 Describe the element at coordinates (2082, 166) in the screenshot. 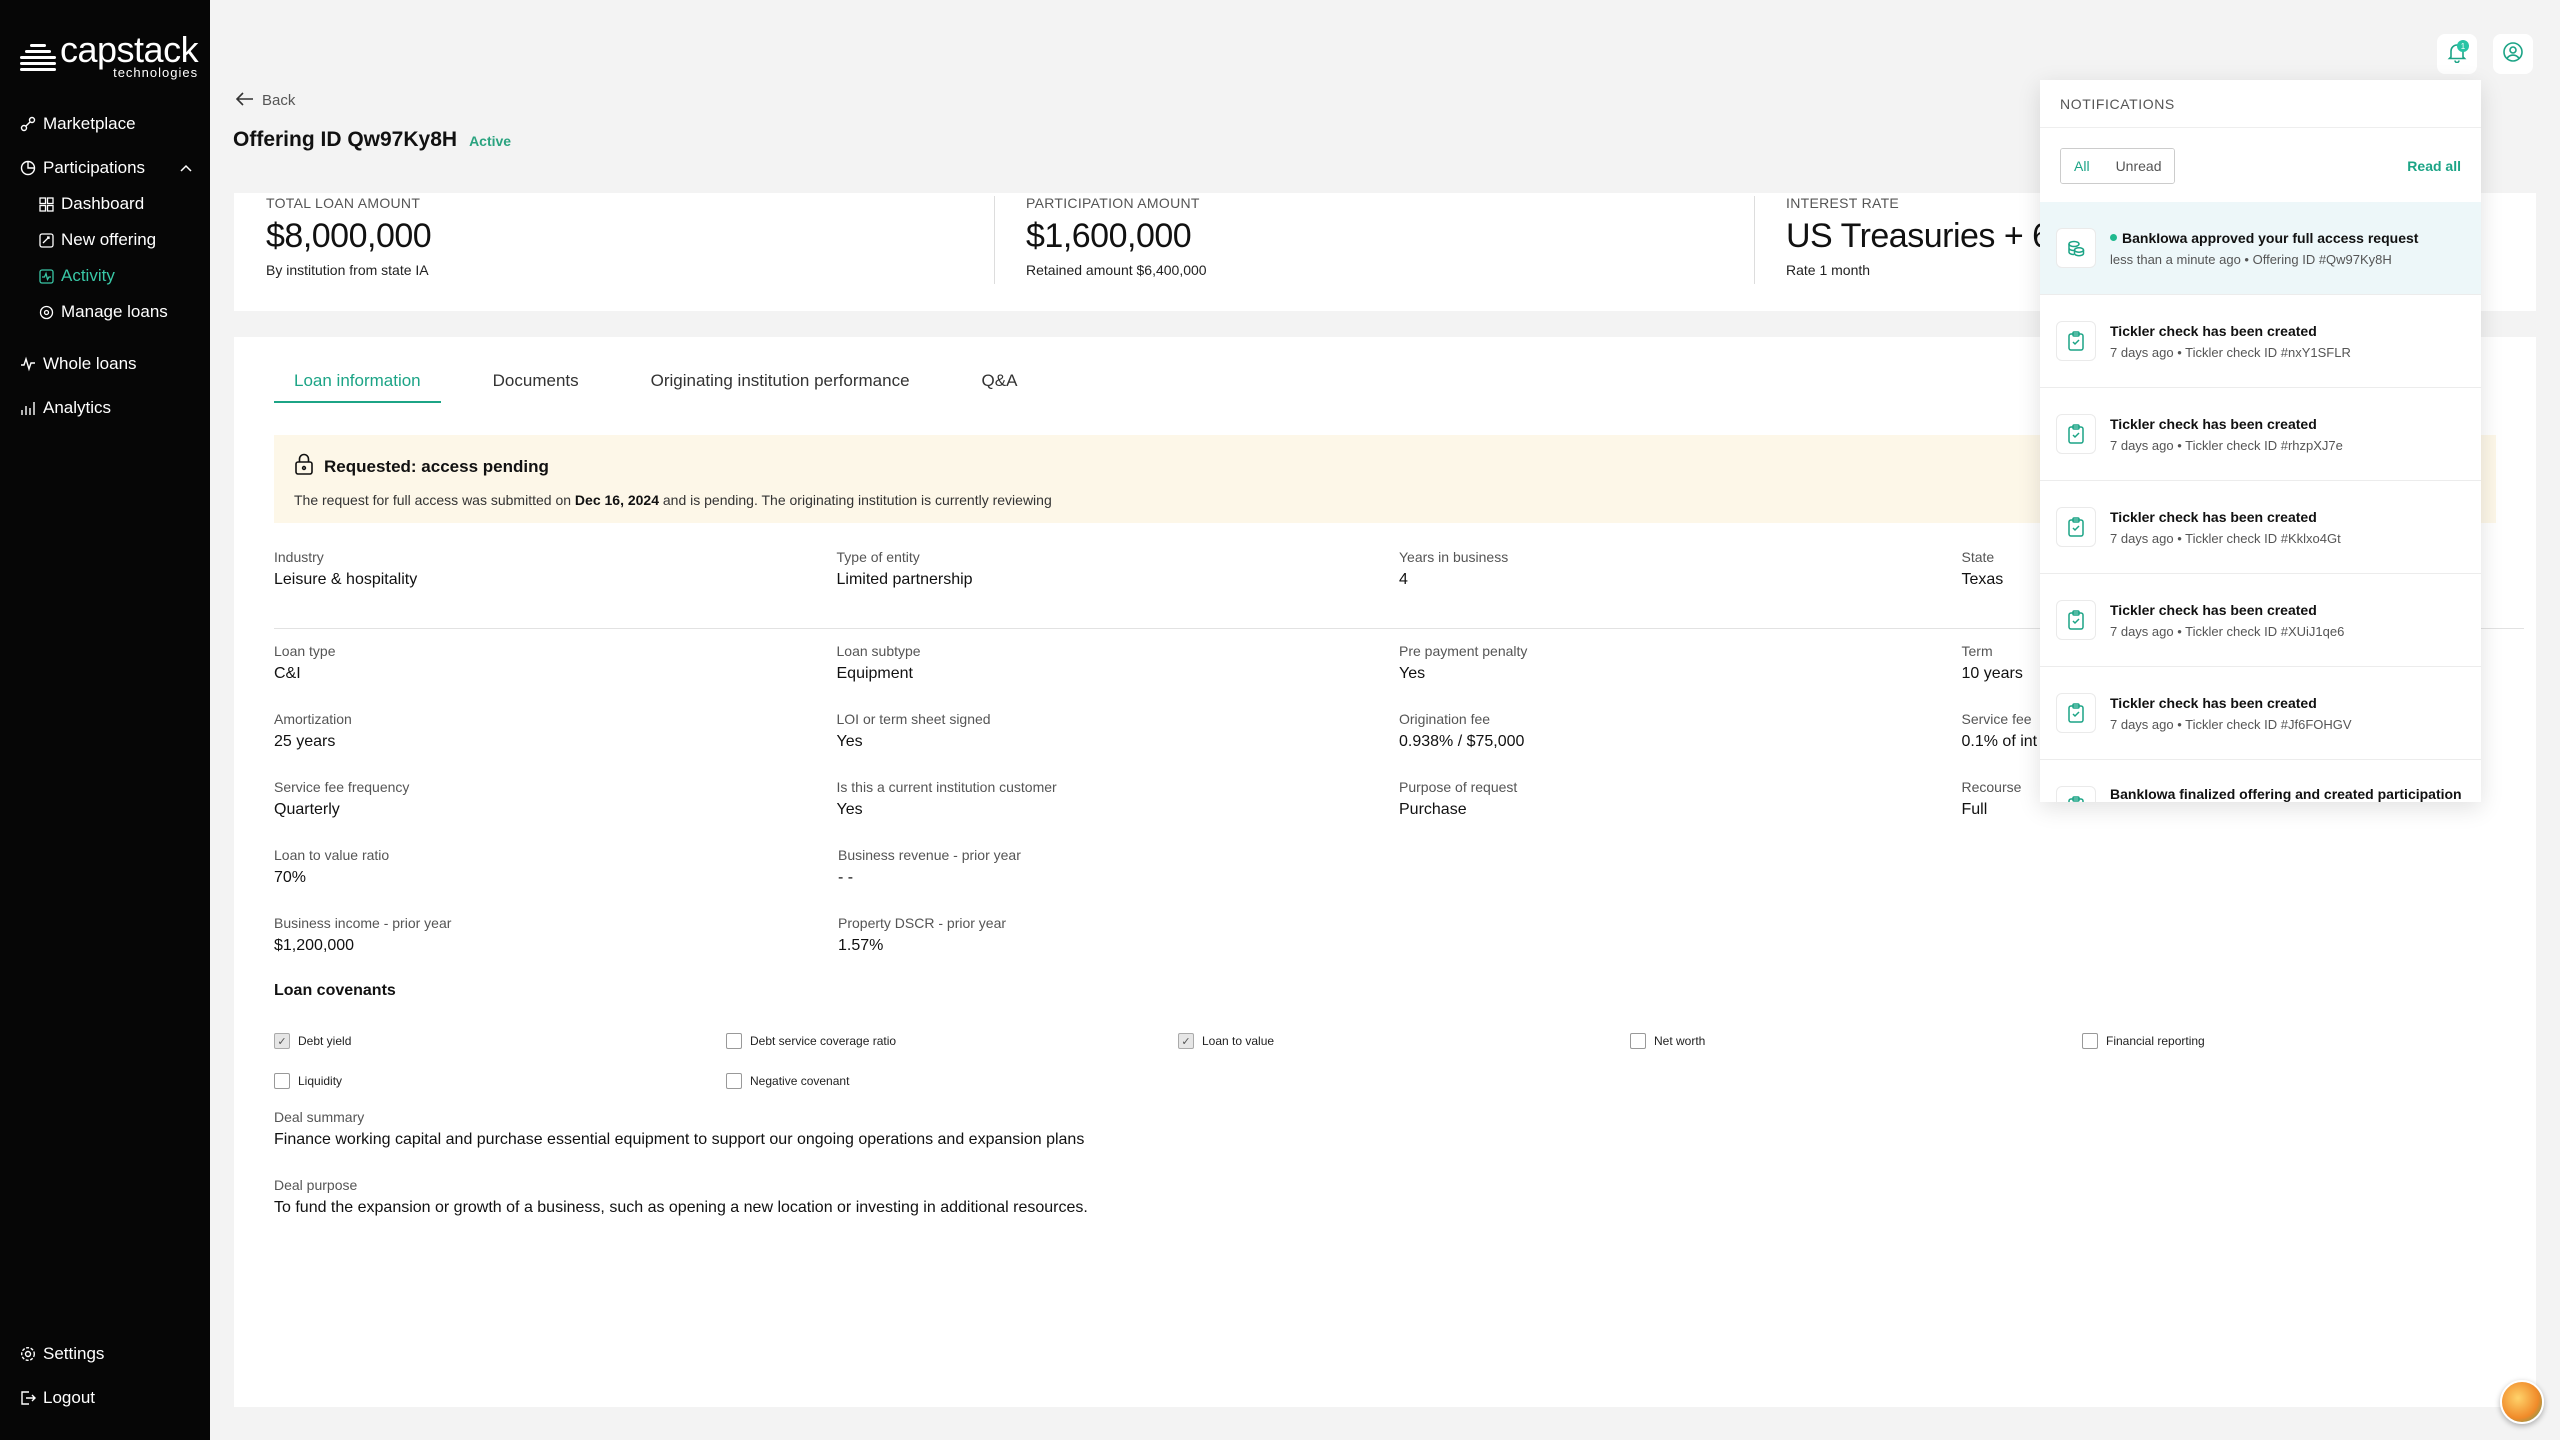

I see `filter-all-button: All` at that location.